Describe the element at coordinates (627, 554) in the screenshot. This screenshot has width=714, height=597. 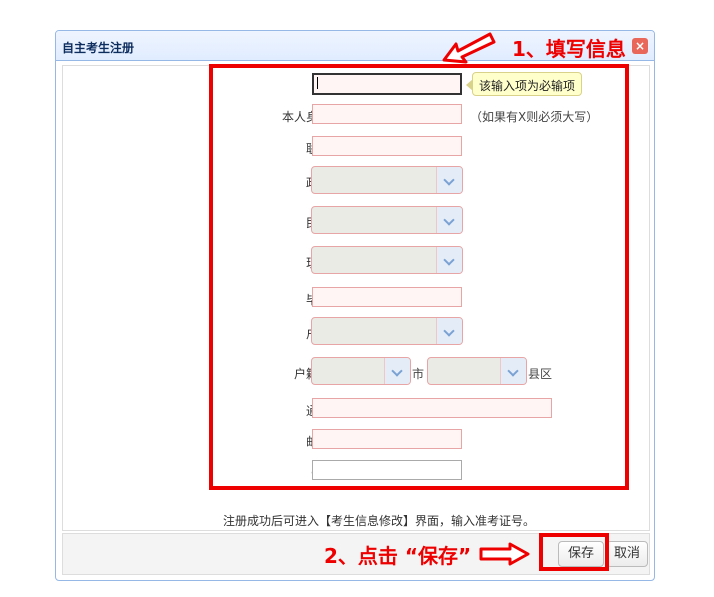
I see `cancel-button: 取消` at that location.